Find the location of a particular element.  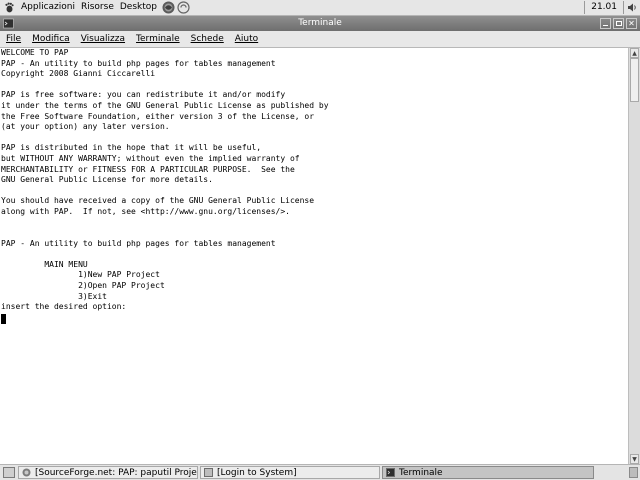

browser-launcher-icon is located at coordinates (168, 7).